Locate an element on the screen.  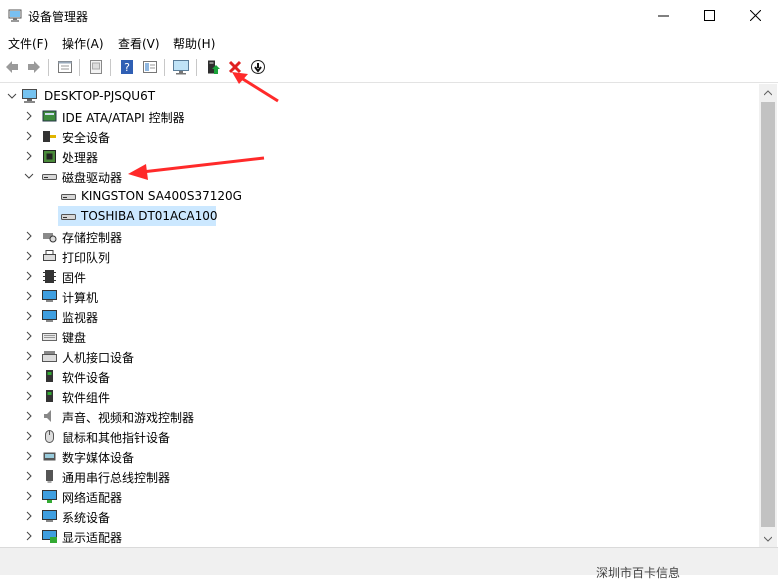
tree-category-keyboard: 键盘 is located at coordinates (379, 336).